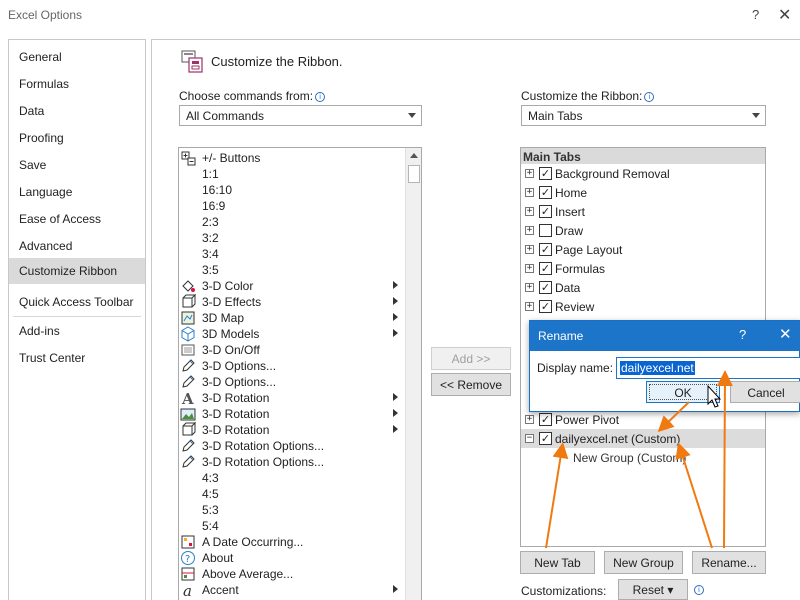  Describe the element at coordinates (292, 158) in the screenshot. I see `command-list-item: +/- Buttons` at that location.